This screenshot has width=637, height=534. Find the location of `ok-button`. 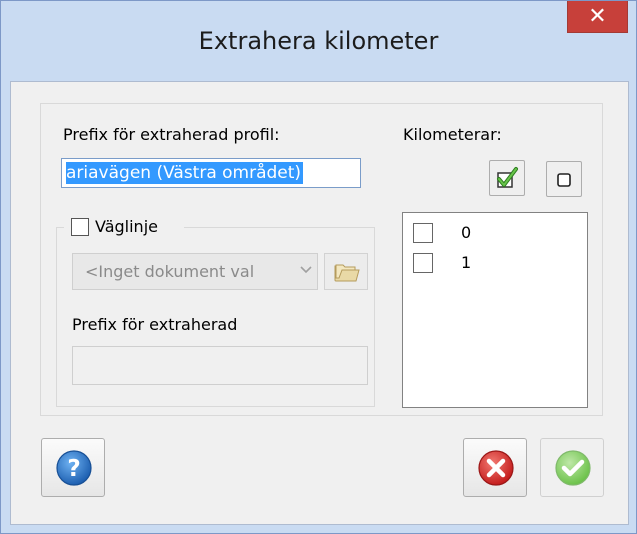

ok-button is located at coordinates (572, 467).